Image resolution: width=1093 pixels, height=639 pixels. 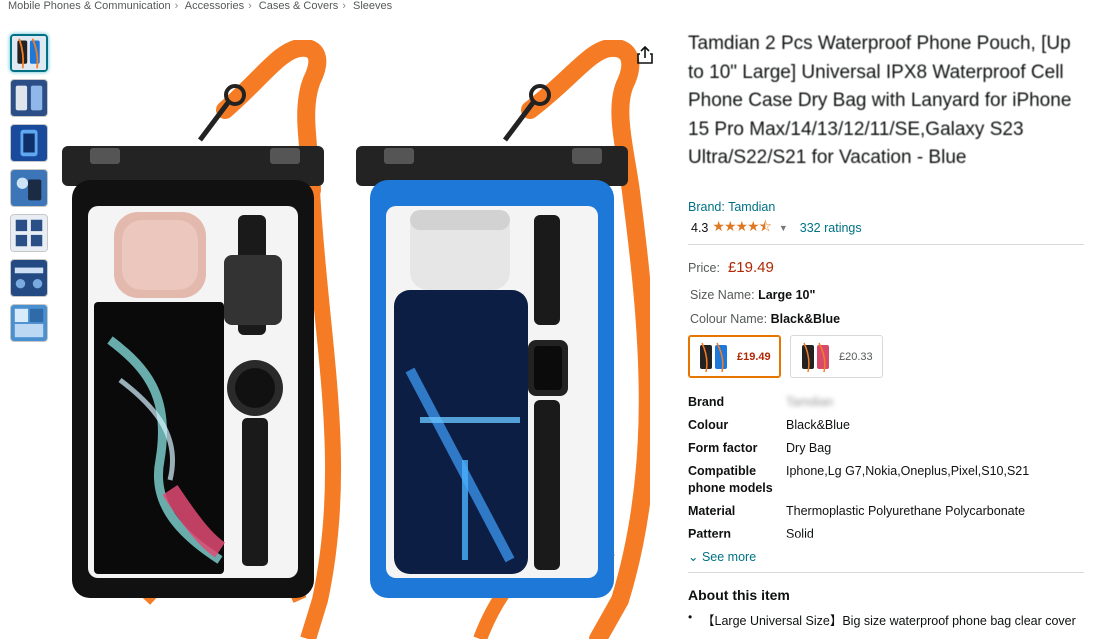 I want to click on see-more-label: See more, so click(x=729, y=557).